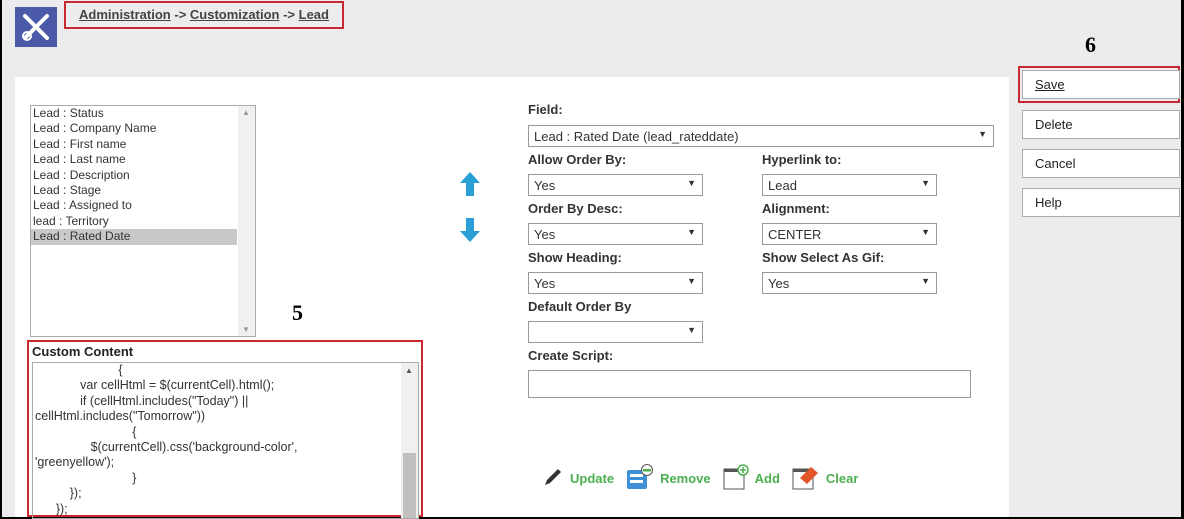 The width and height of the screenshot is (1184, 519). Describe the element at coordinates (134, 175) in the screenshot. I see `list-item: Lead : Description` at that location.